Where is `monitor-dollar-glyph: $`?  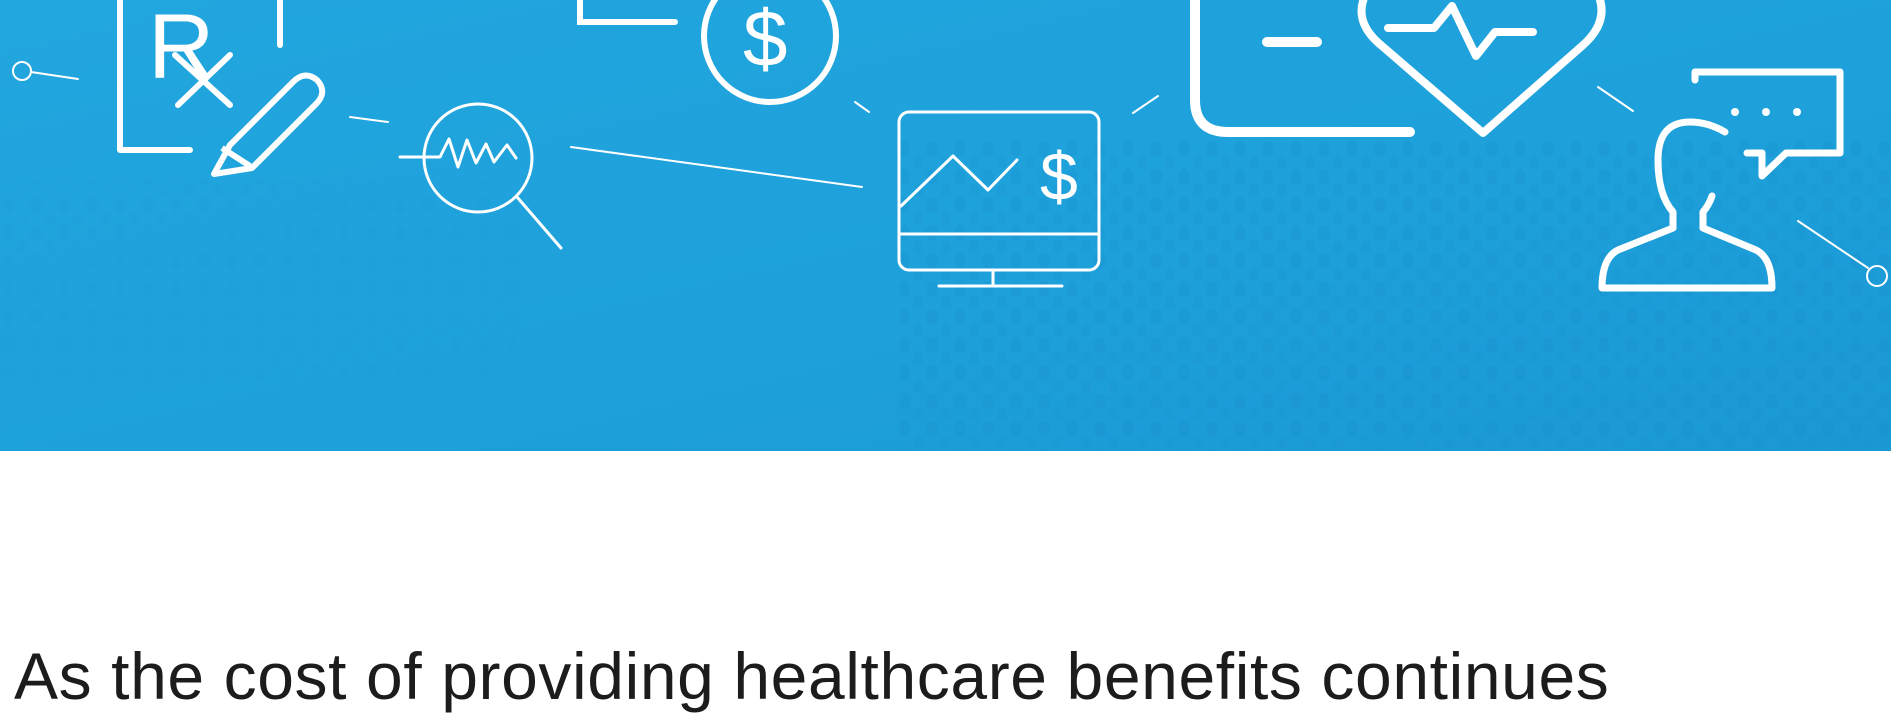
monitor-dollar-glyph: $ is located at coordinates (1059, 177).